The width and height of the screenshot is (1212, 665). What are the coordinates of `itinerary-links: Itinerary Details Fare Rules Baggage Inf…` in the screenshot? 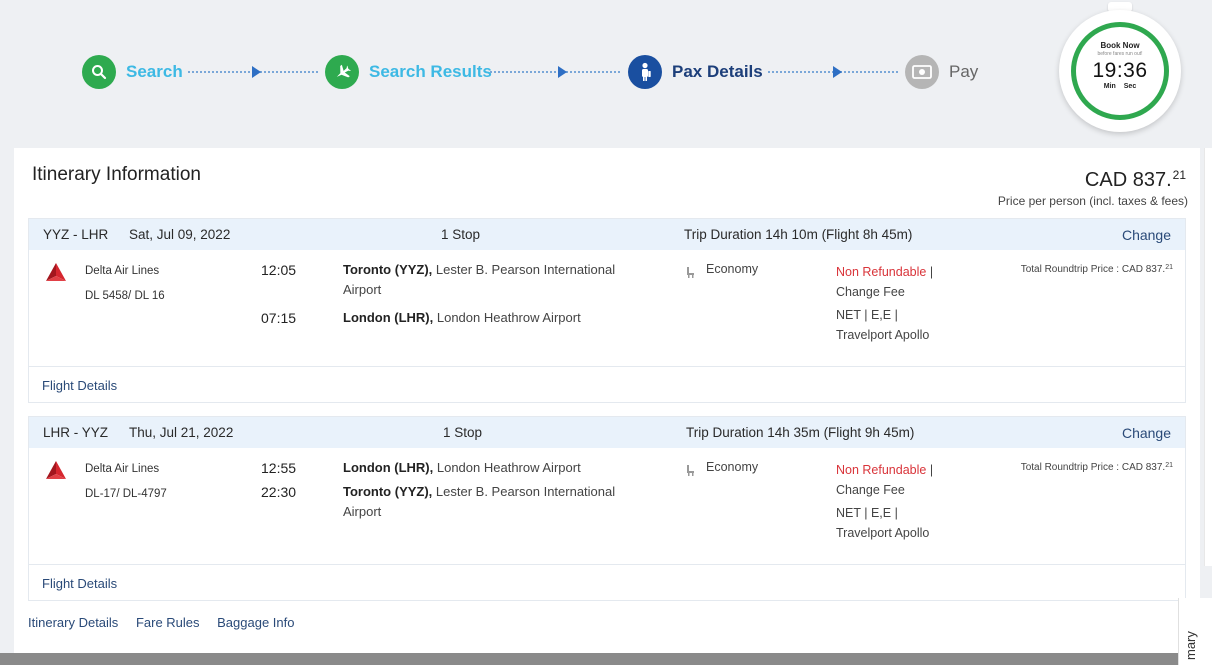 It's located at (168, 622).